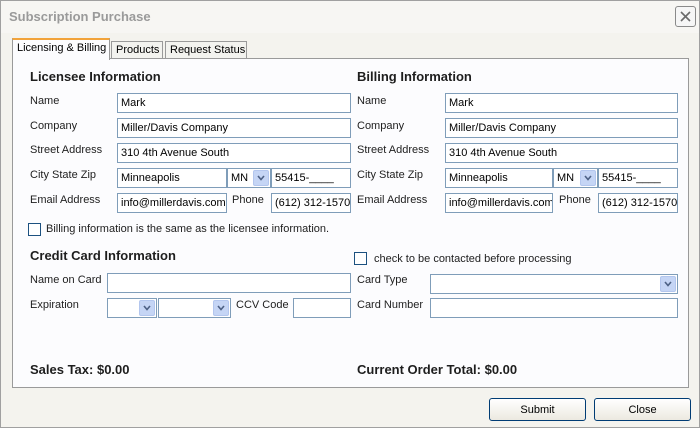  I want to click on billing-phone-label: Phone, so click(575, 200).